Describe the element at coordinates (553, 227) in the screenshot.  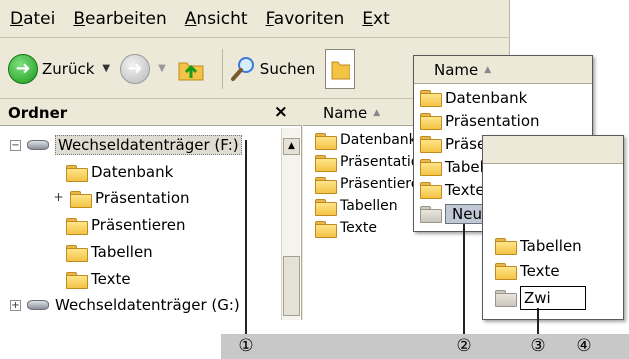
I see `rename-folder-detail-view: Tabellen Texte Zwi` at that location.